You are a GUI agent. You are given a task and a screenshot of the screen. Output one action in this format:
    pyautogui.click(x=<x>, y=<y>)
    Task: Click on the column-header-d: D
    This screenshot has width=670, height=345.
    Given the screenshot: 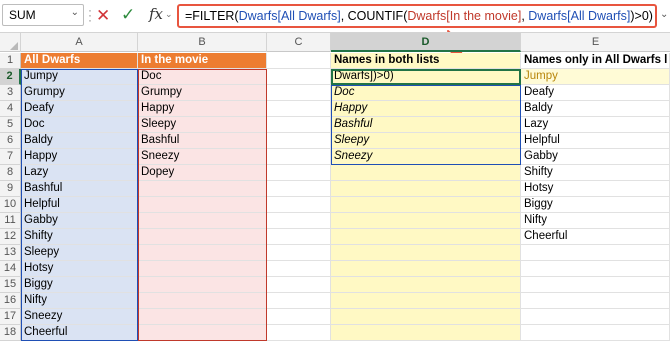 What is the action you would take?
    pyautogui.click(x=426, y=42)
    